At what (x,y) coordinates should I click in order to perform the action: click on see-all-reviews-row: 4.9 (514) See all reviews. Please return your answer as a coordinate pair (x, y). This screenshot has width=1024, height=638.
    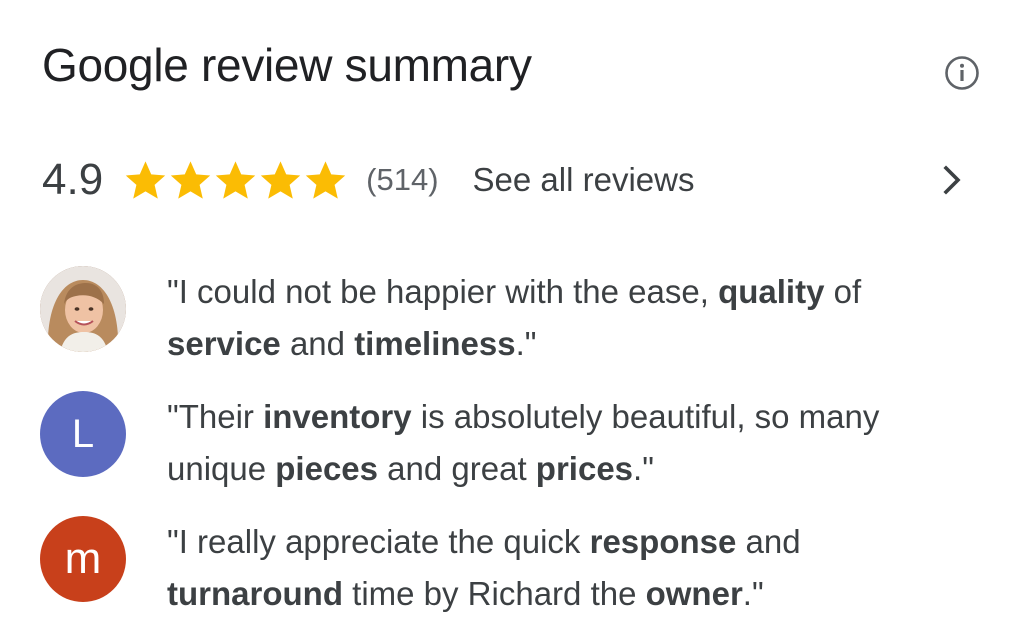
    Looking at the image, I should click on (512, 180).